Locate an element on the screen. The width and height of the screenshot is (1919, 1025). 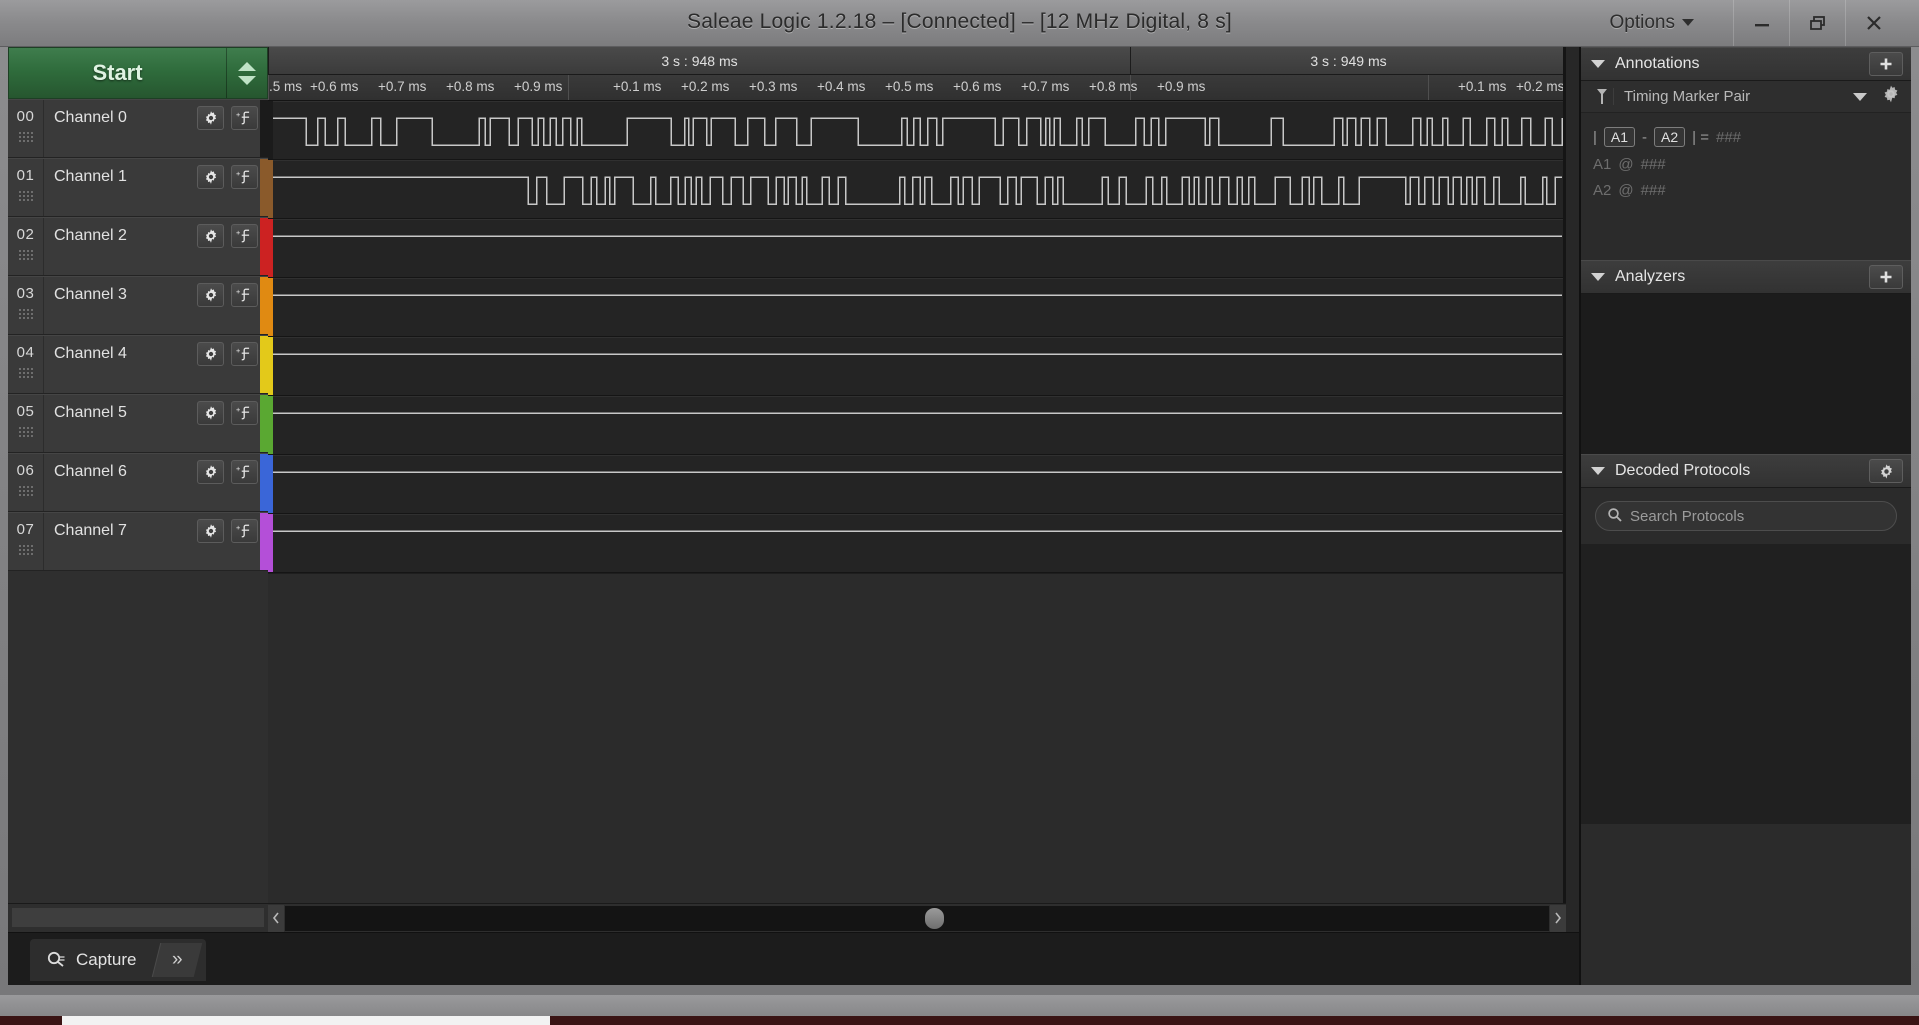
scroll-right-button is located at coordinates (1558, 918).